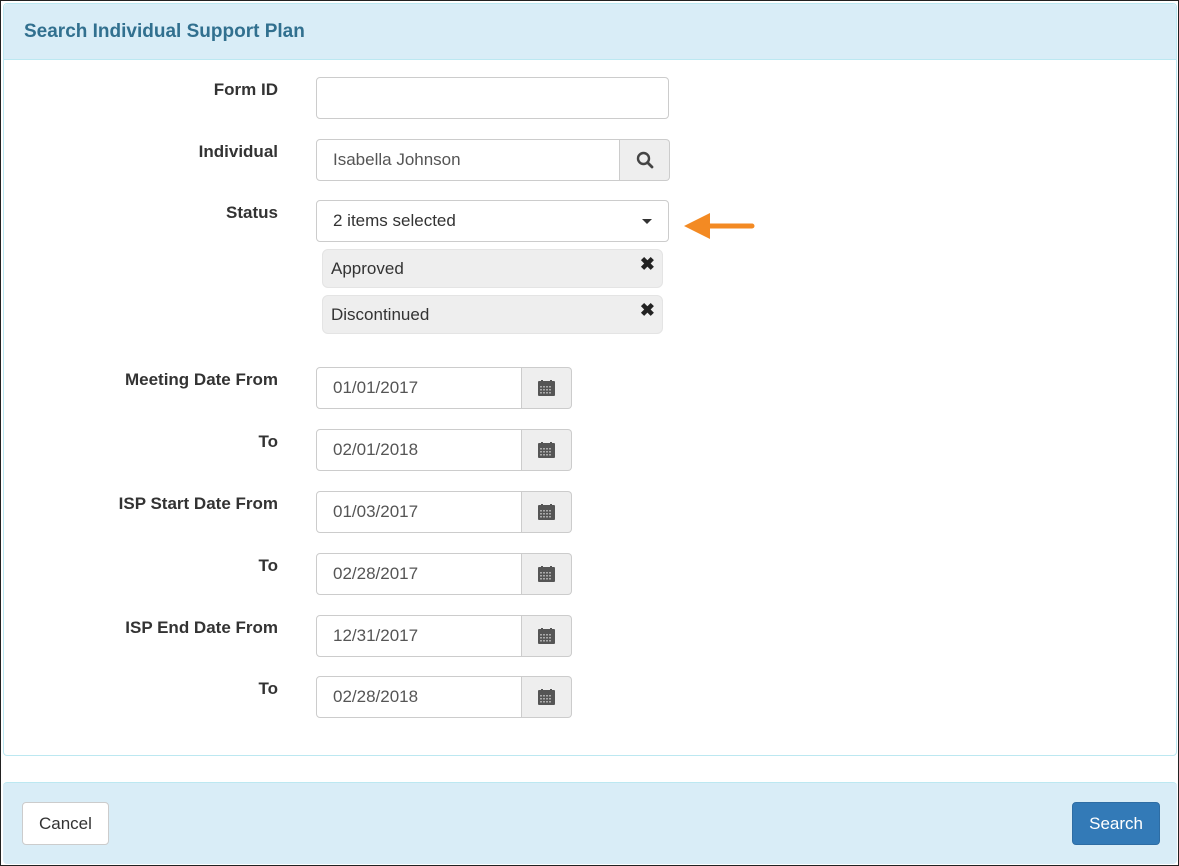 The height and width of the screenshot is (866, 1179). I want to click on isp-start-date-to-label: To, so click(268, 565).